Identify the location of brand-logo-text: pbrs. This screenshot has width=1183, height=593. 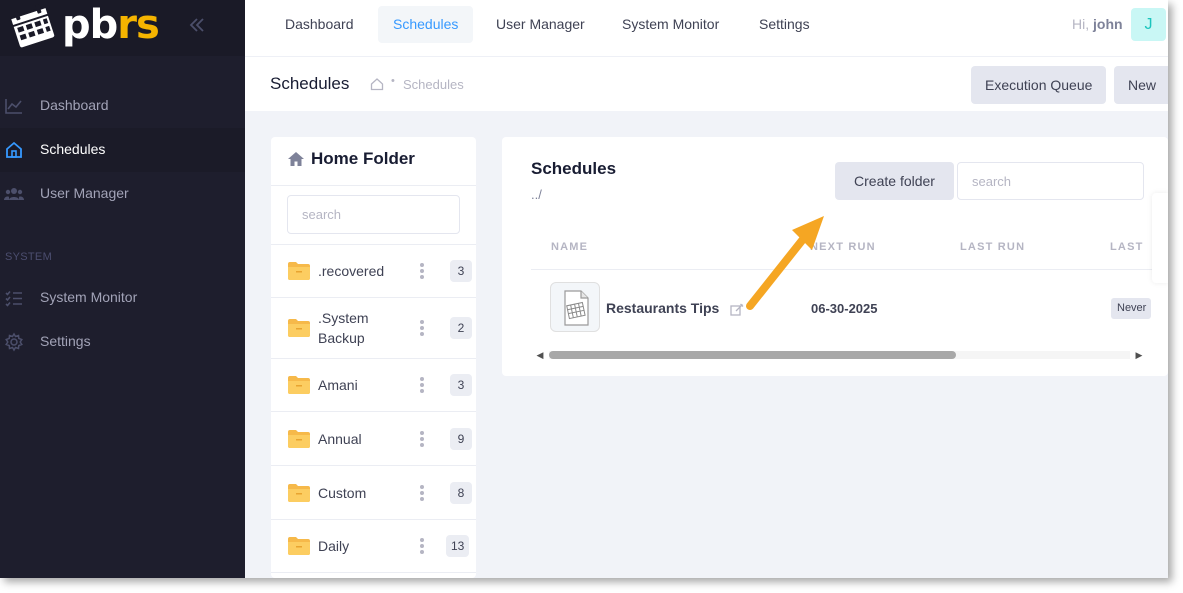
(111, 25).